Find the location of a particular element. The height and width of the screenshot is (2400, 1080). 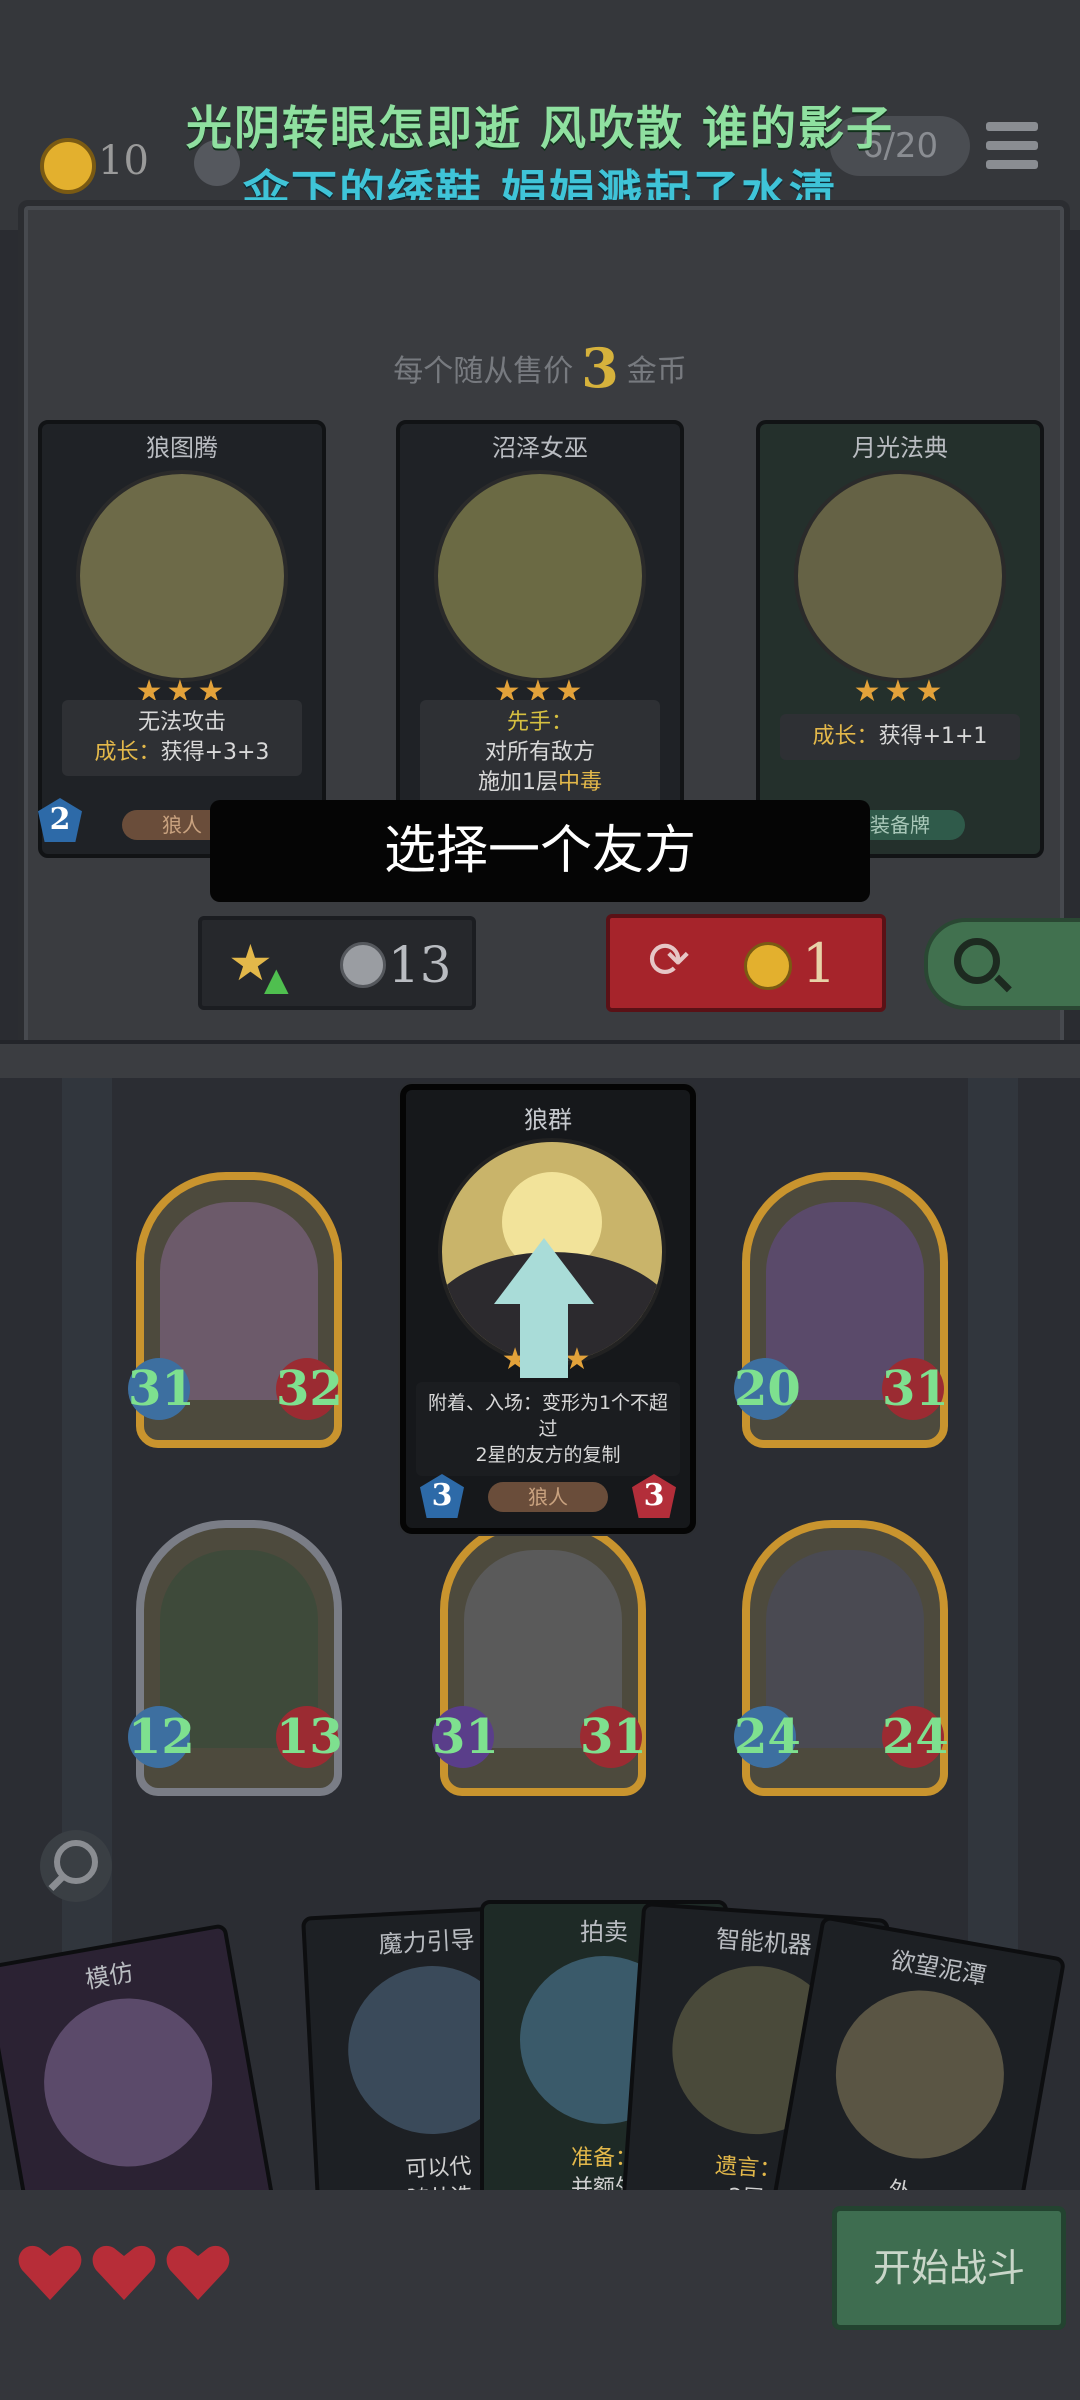

card-title: 狼群 is located at coordinates (548, 1120).